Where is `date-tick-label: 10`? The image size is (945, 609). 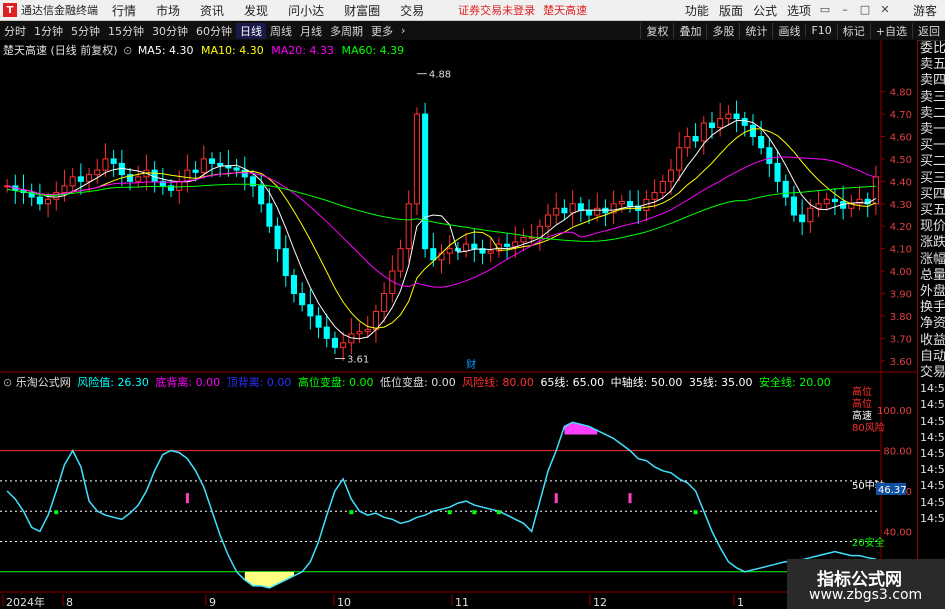 date-tick-label: 10 is located at coordinates (344, 602).